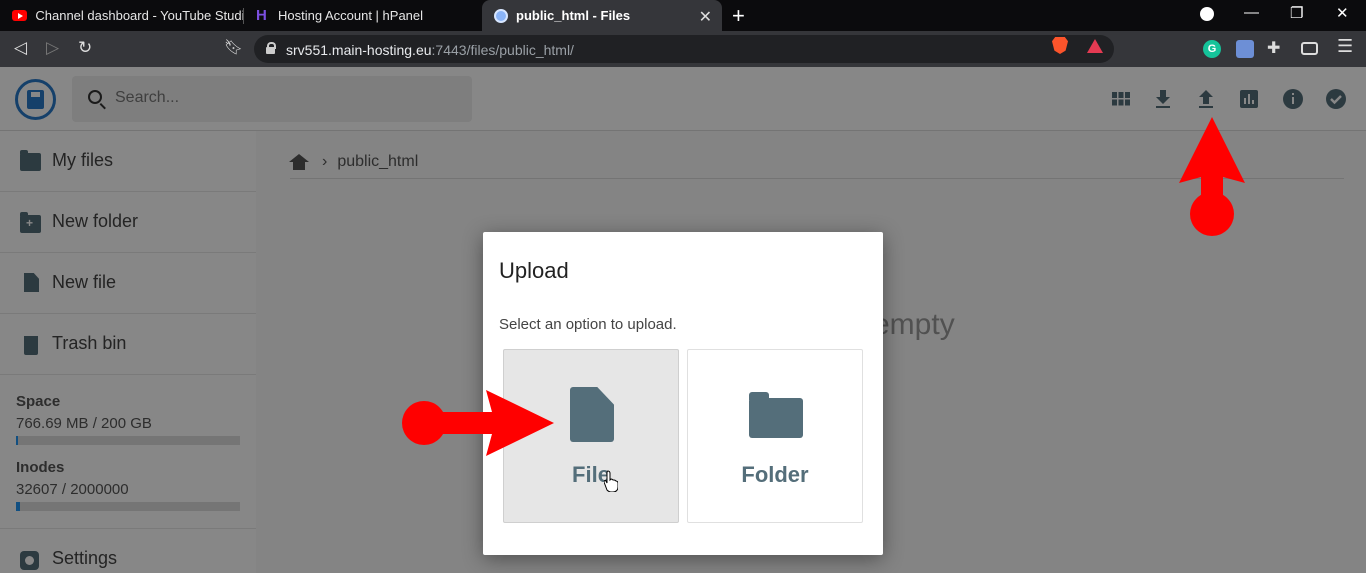  I want to click on hostinger-icon: H, so click(261, 15).